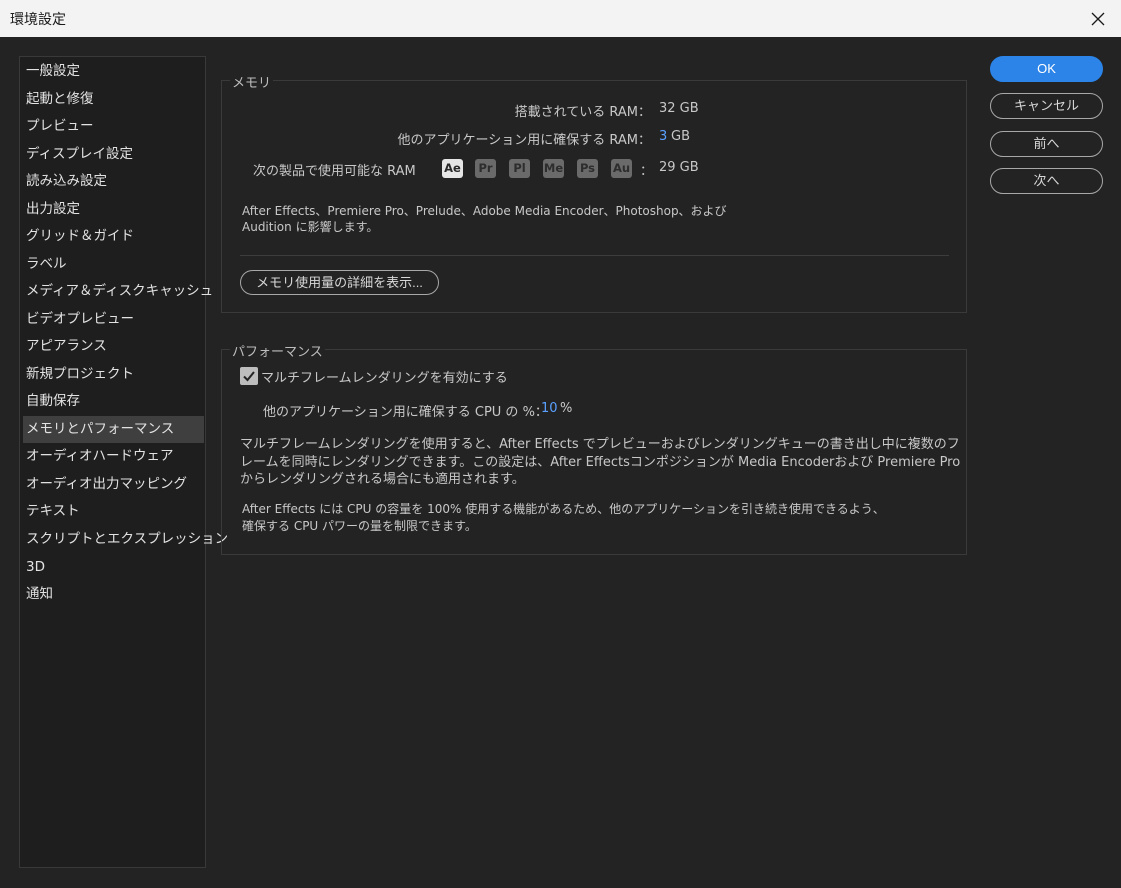 This screenshot has height=888, width=1121. What do you see at coordinates (594, 255) in the screenshot?
I see `memory-divider` at bounding box center [594, 255].